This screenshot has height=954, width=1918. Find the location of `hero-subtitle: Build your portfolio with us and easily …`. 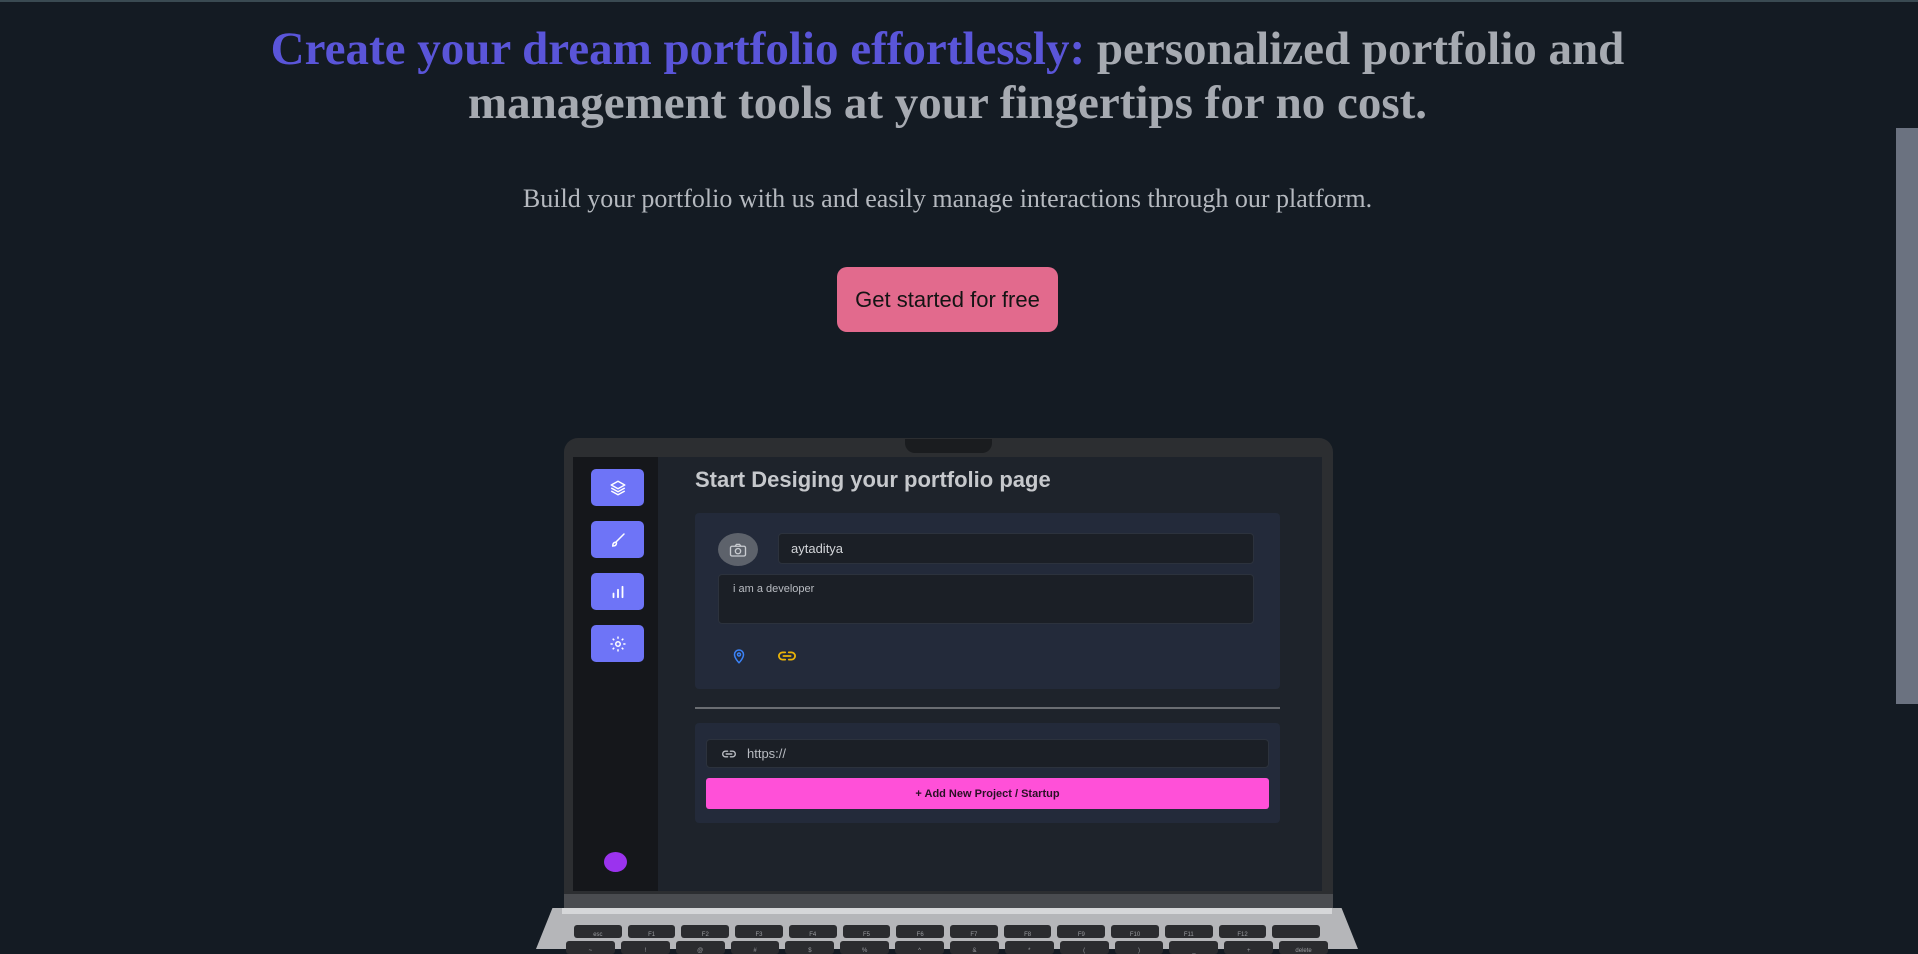

hero-subtitle: Build your portfolio with us and easily … is located at coordinates (947, 198).